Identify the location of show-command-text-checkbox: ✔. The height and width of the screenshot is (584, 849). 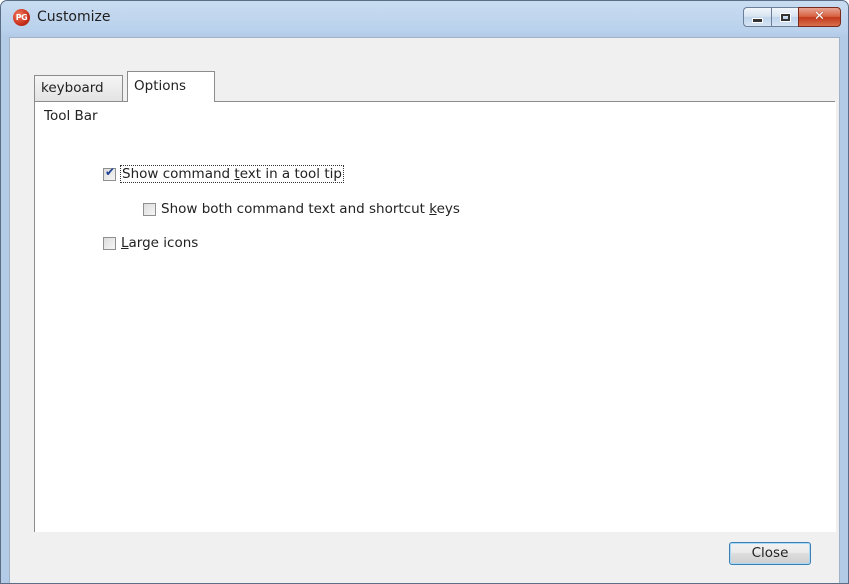
(109, 172).